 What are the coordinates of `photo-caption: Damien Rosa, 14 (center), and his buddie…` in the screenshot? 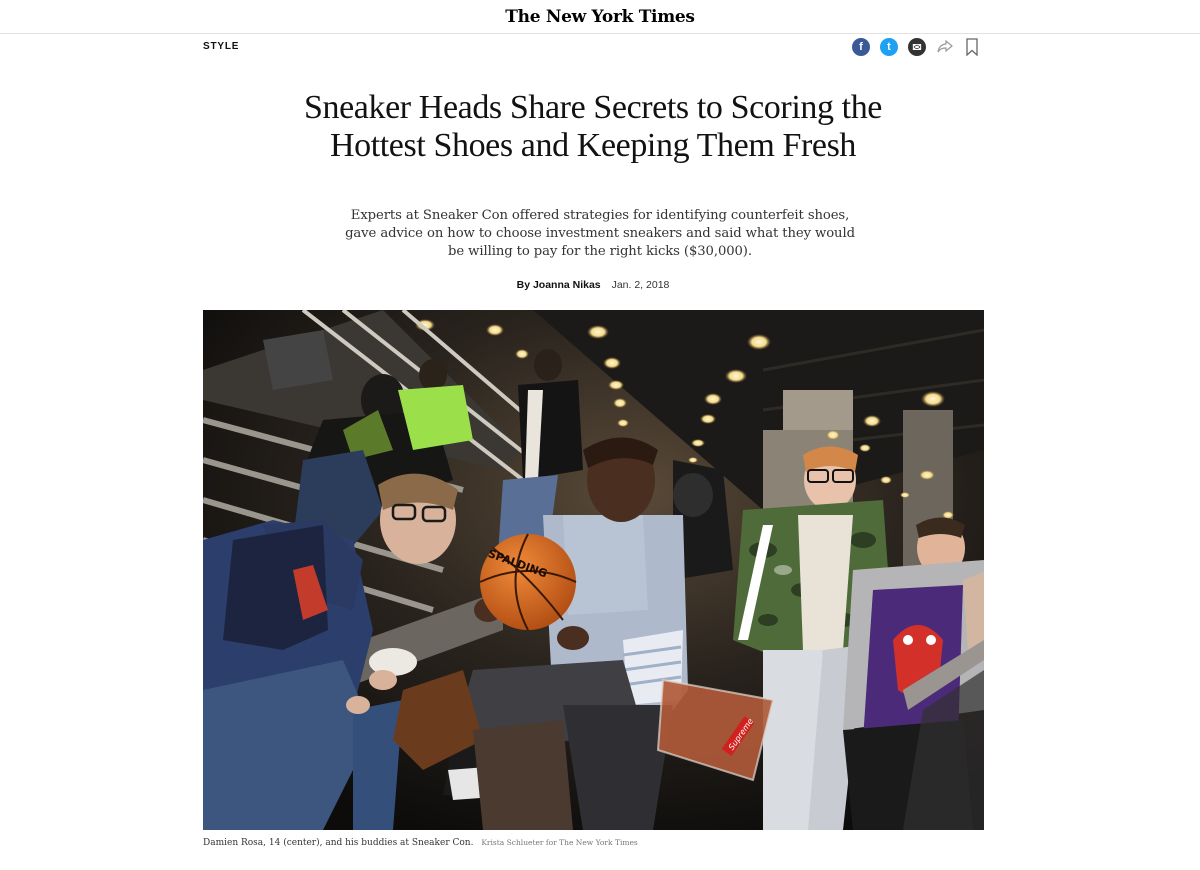 It's located at (338, 843).